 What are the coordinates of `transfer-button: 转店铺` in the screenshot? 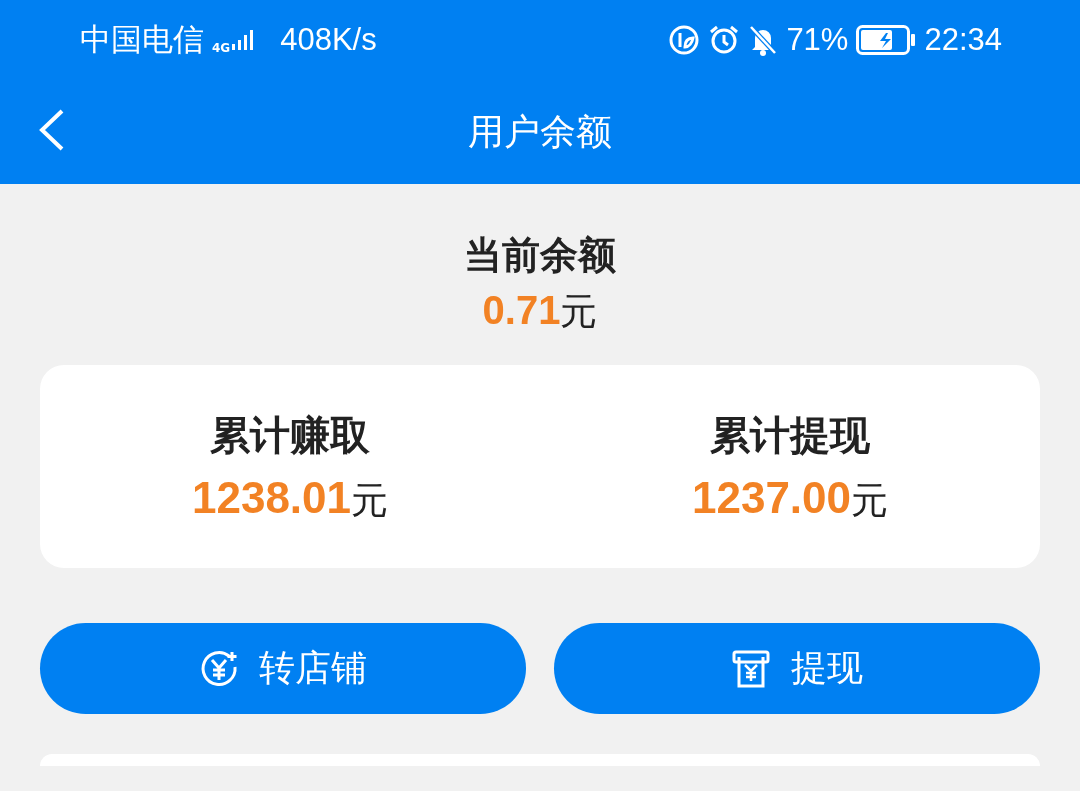 It's located at (283, 668).